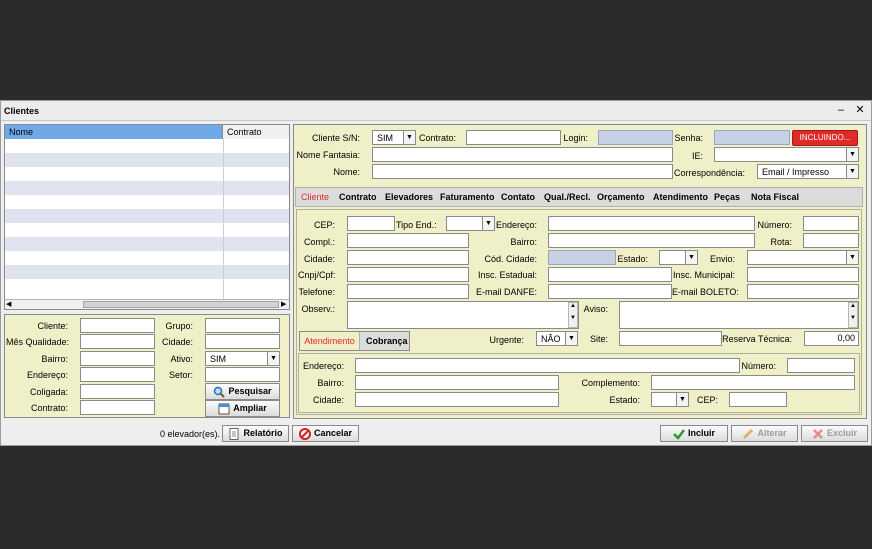 The height and width of the screenshot is (549, 872). What do you see at coordinates (283, 304) in the screenshot?
I see `scroll-right-icon: ▶` at bounding box center [283, 304].